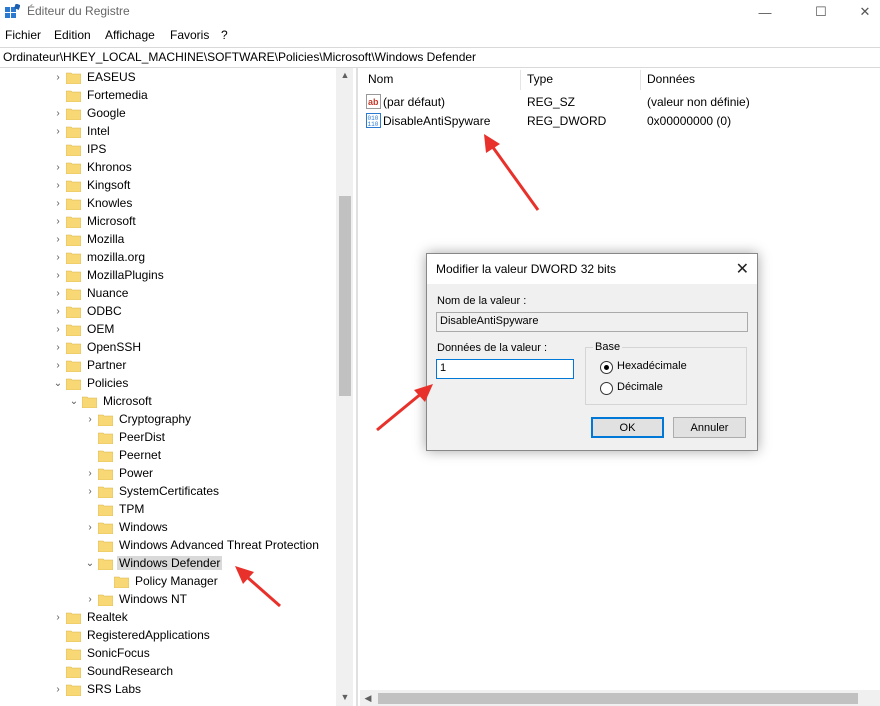 The image size is (880, 706). Describe the element at coordinates (93, 167) in the screenshot. I see `tree-item: › Khronos` at that location.